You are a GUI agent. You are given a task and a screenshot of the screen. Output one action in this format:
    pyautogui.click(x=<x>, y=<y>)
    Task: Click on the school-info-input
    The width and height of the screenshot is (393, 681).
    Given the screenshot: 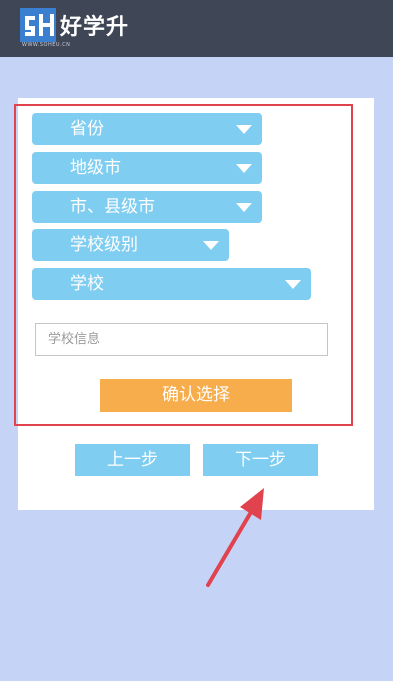 What is the action you would take?
    pyautogui.click(x=181, y=339)
    